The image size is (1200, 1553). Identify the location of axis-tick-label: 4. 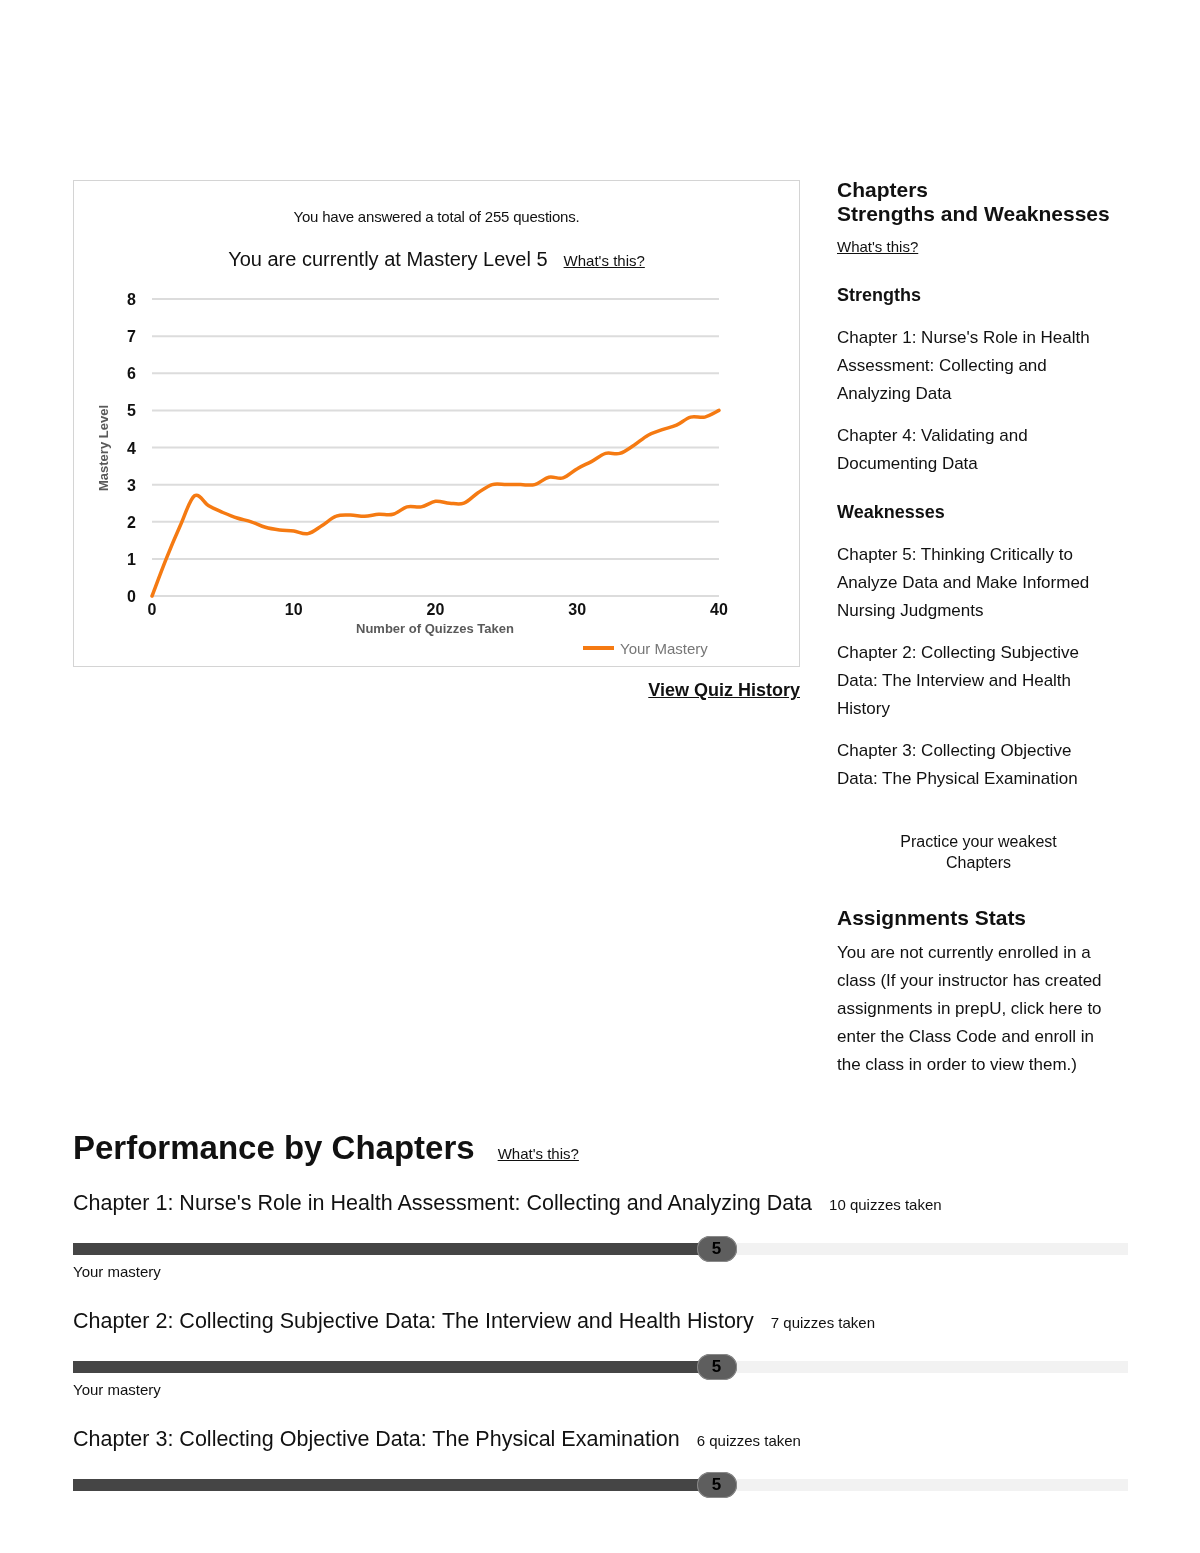
(131, 448).